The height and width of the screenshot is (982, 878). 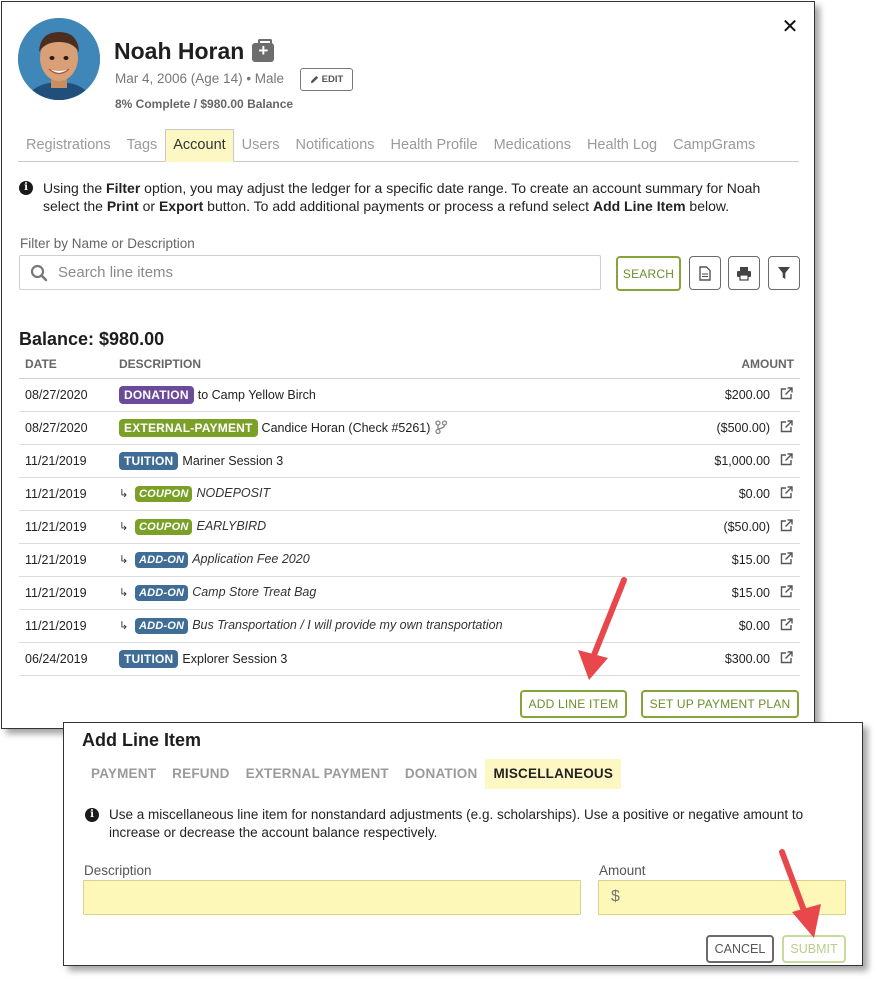 I want to click on type-badge: COUPON, so click(x=164, y=493).